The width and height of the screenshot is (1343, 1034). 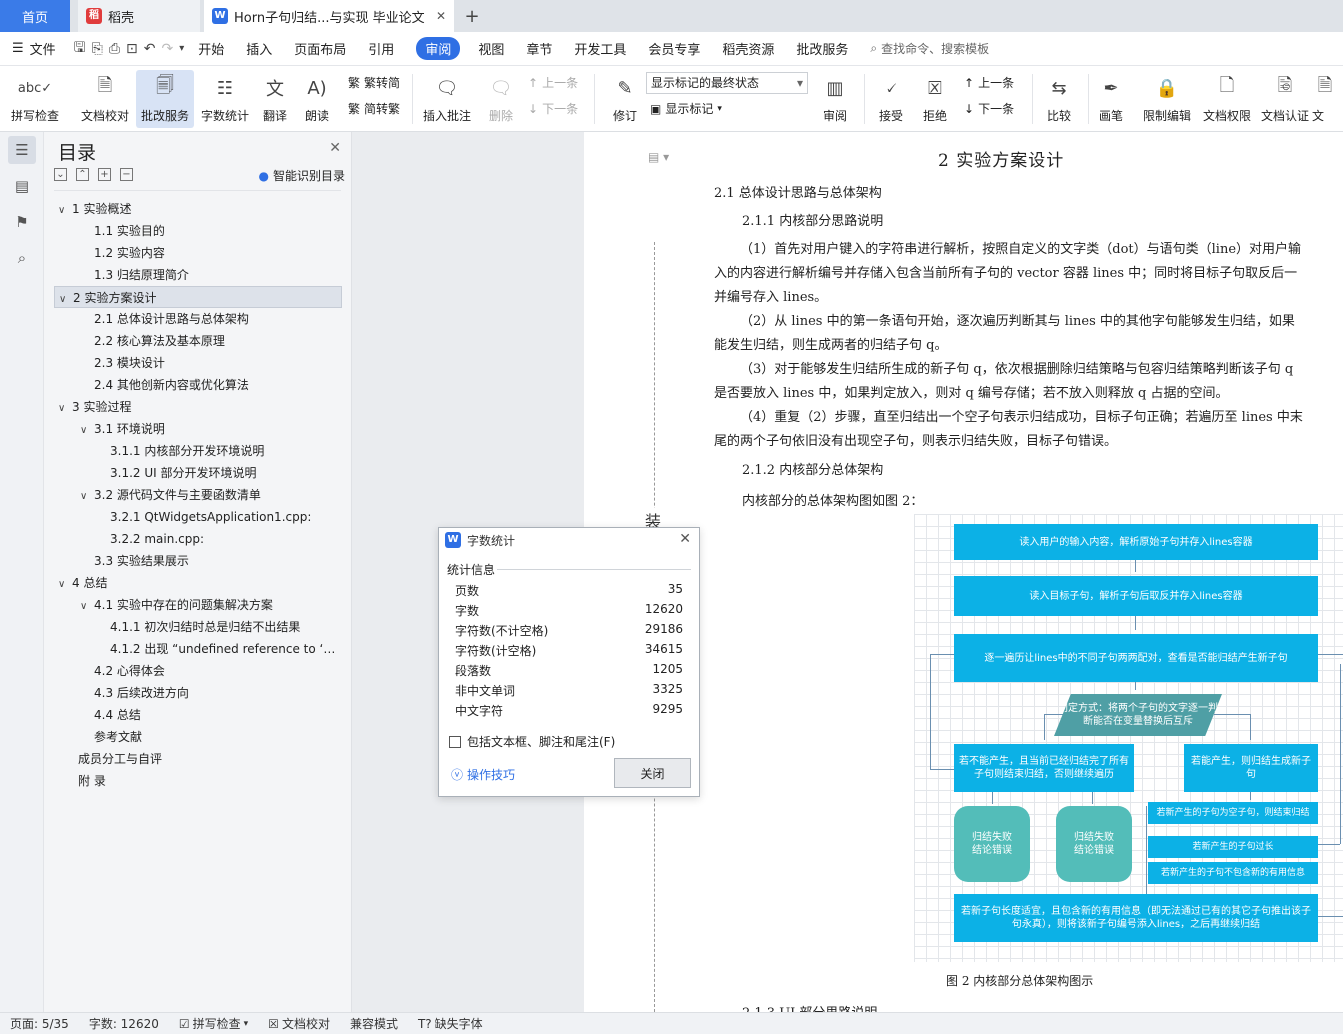 I want to click on collapse-icon: ⌄, so click(x=60, y=174).